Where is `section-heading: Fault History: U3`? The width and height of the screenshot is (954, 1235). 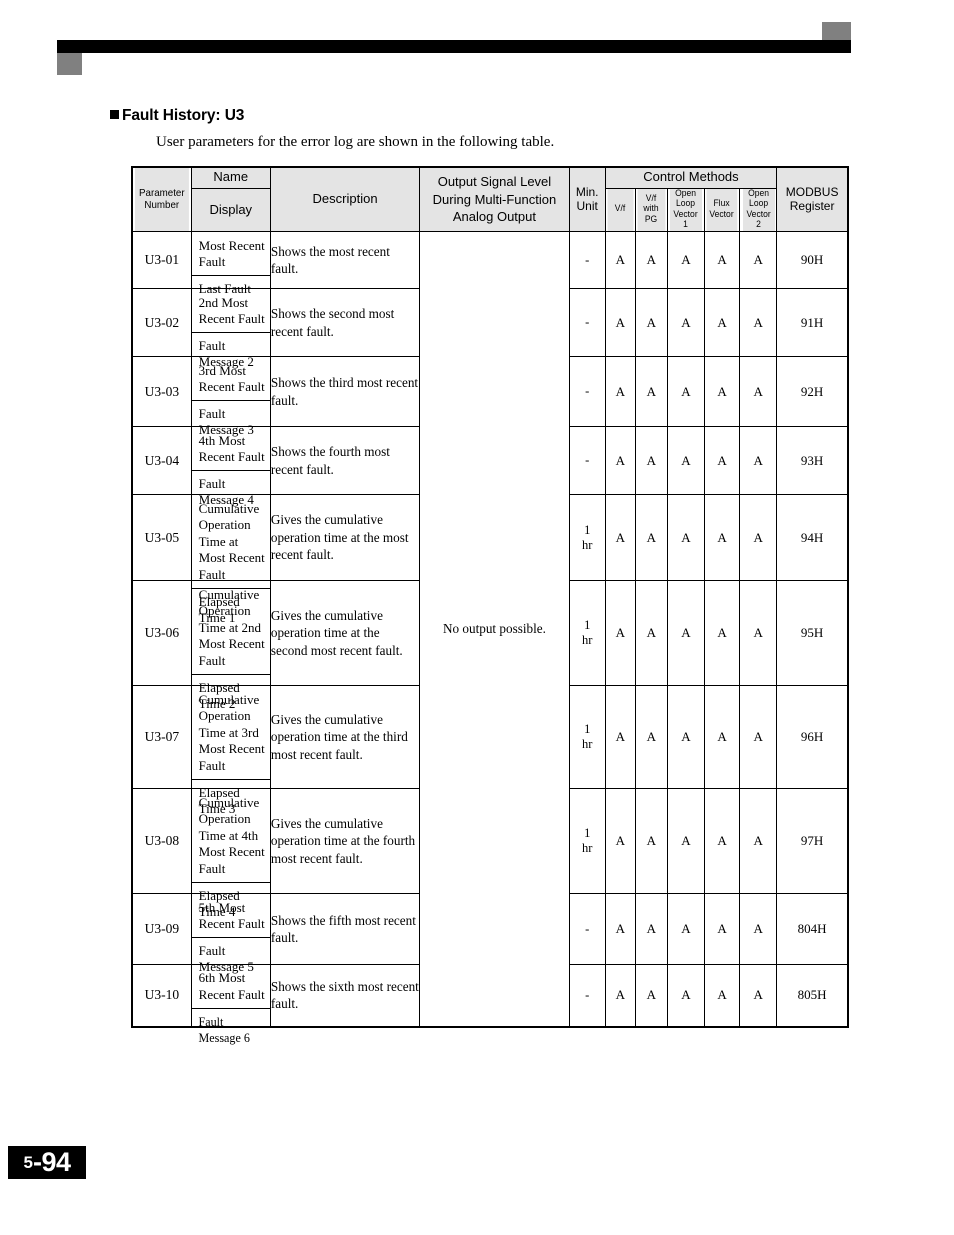 section-heading: Fault History: U3 is located at coordinates (177, 116).